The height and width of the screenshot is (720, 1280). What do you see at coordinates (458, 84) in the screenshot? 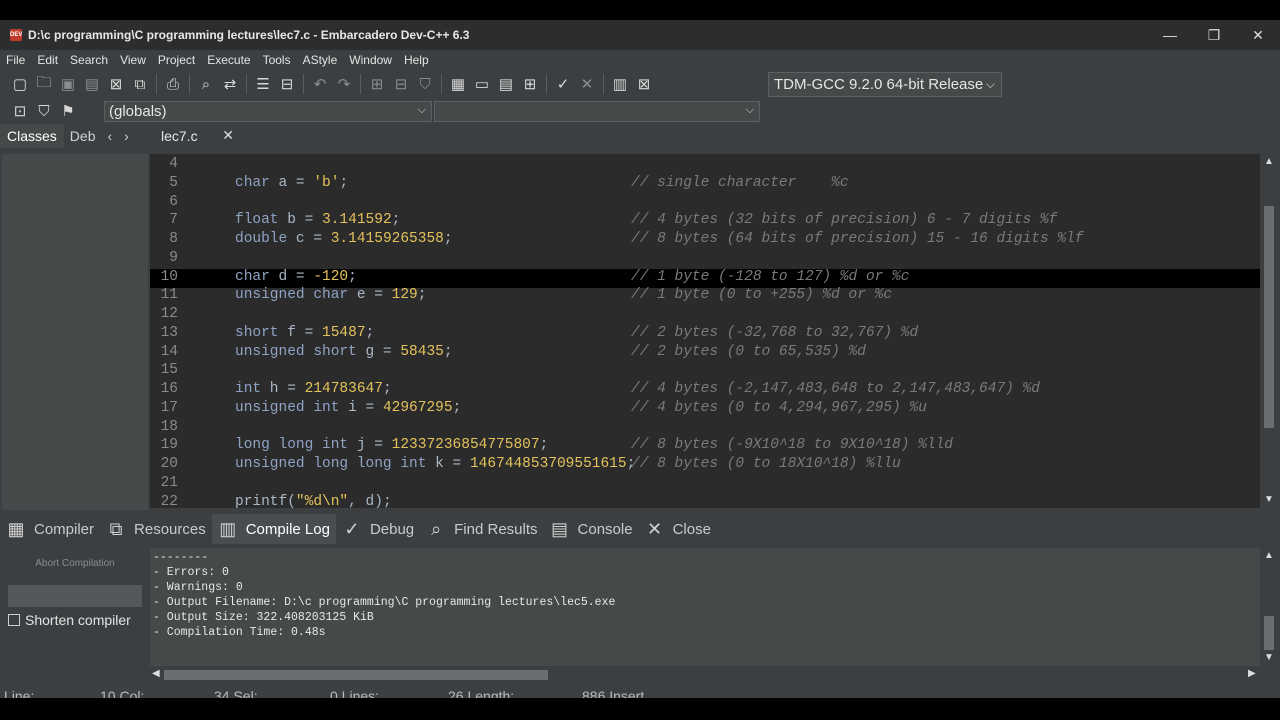
I see `compile-icon: ▦` at bounding box center [458, 84].